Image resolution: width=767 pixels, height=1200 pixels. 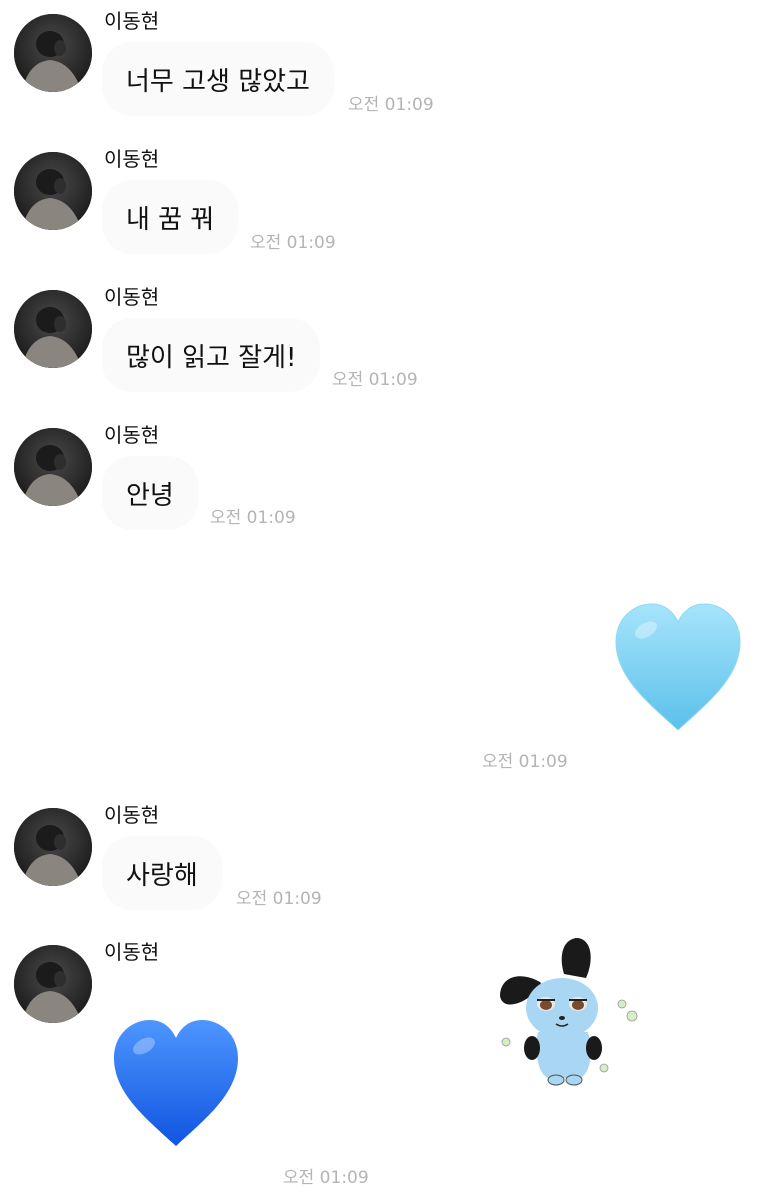 What do you see at coordinates (211, 355) in the screenshot?
I see `message-bubble: 많이 읽고 잘게!` at bounding box center [211, 355].